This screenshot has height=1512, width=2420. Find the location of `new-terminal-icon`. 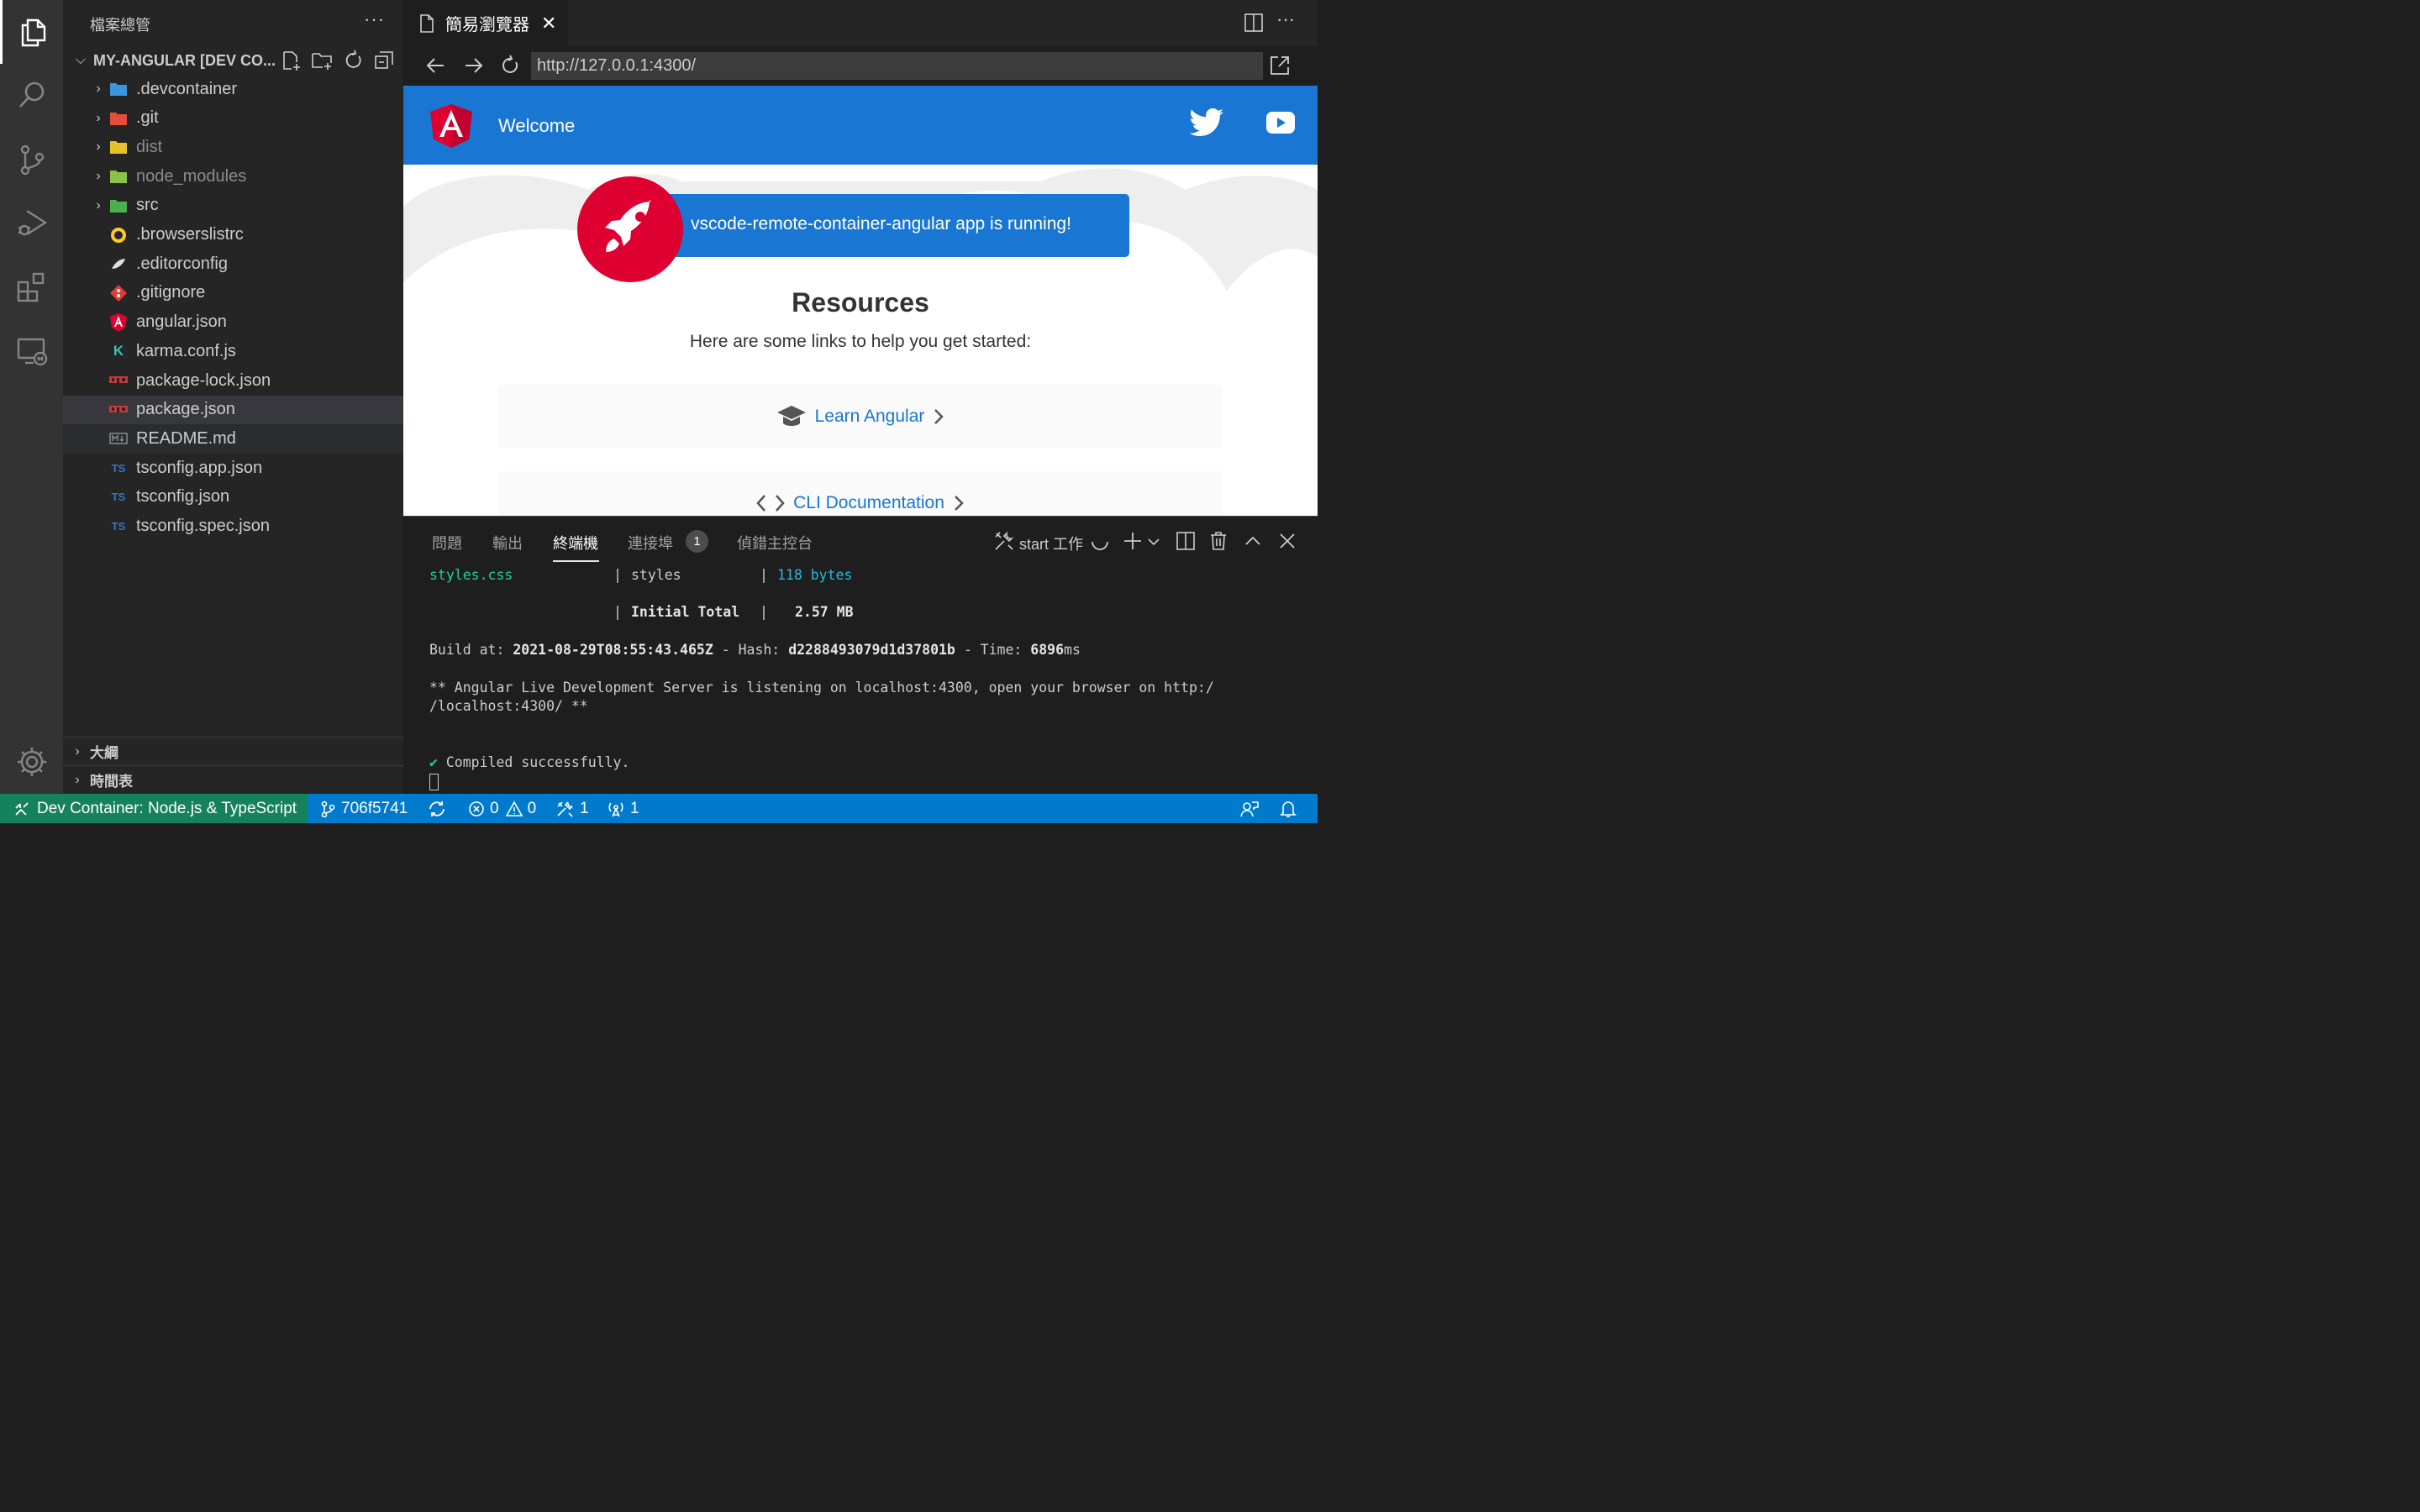

new-terminal-icon is located at coordinates (1133, 541).